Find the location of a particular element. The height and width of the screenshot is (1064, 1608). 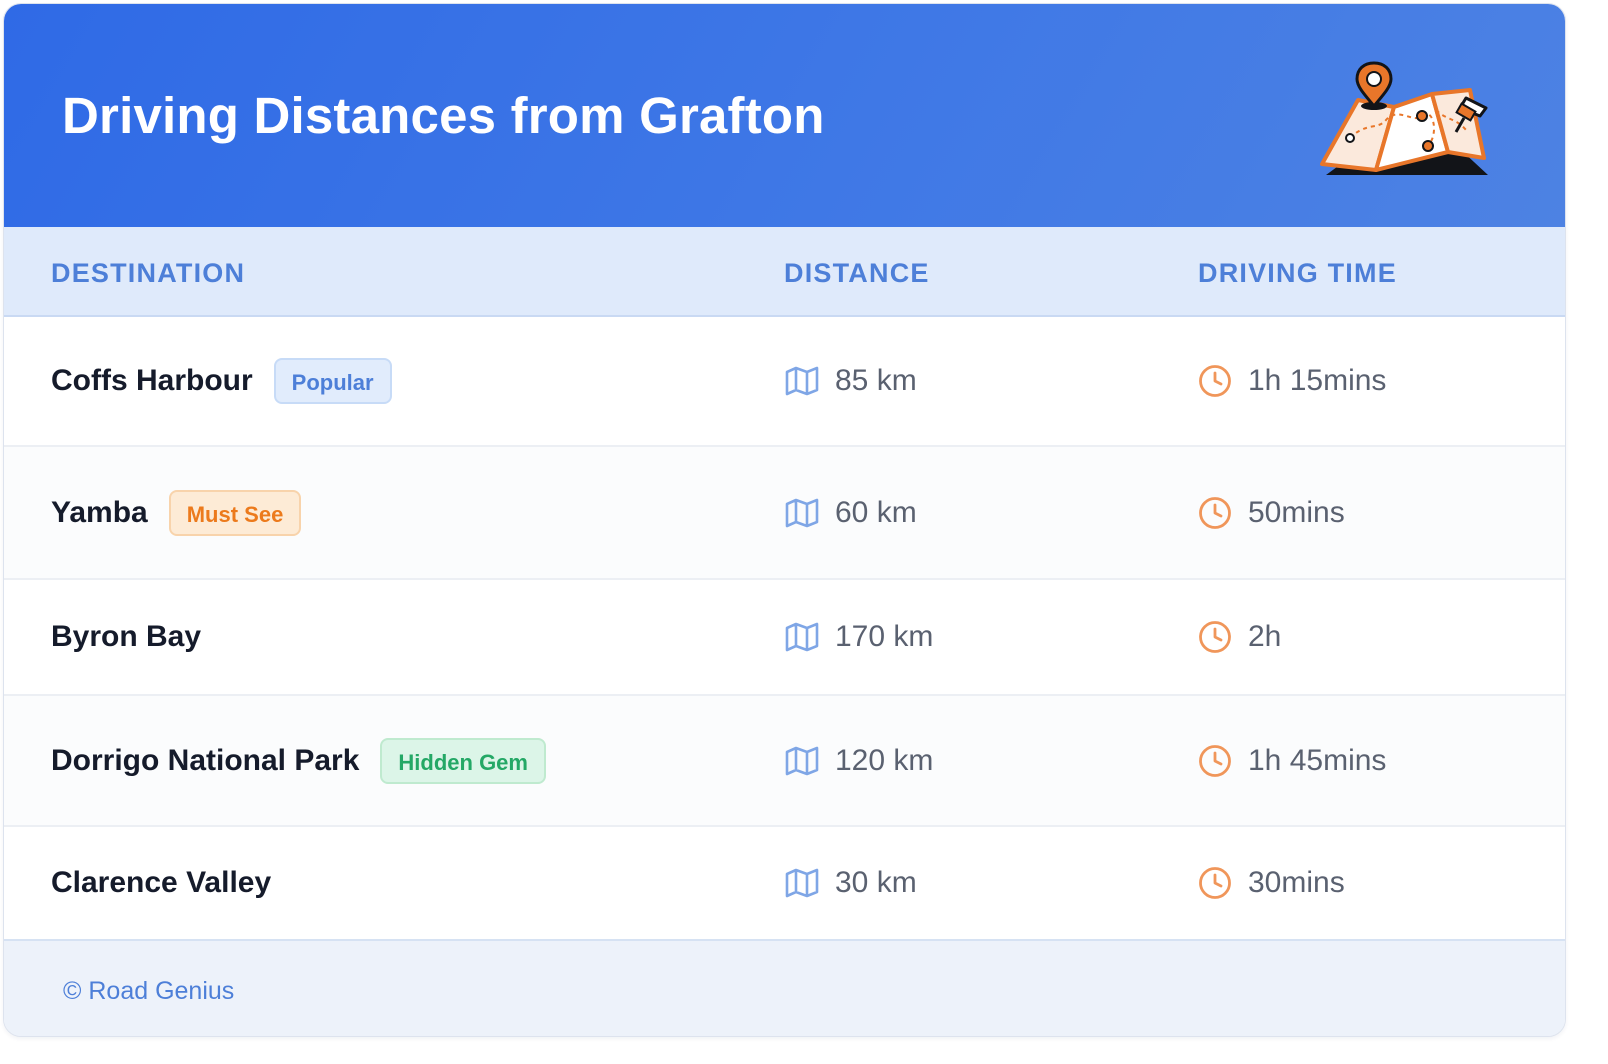

table-header: DESTINATION DISTANCE DRIVING TIME is located at coordinates (784, 272).